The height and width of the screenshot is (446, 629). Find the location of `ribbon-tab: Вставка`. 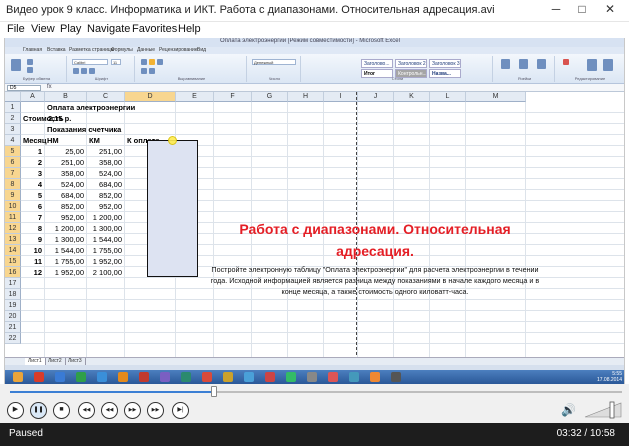

ribbon-tab: Вставка is located at coordinates (56, 50).